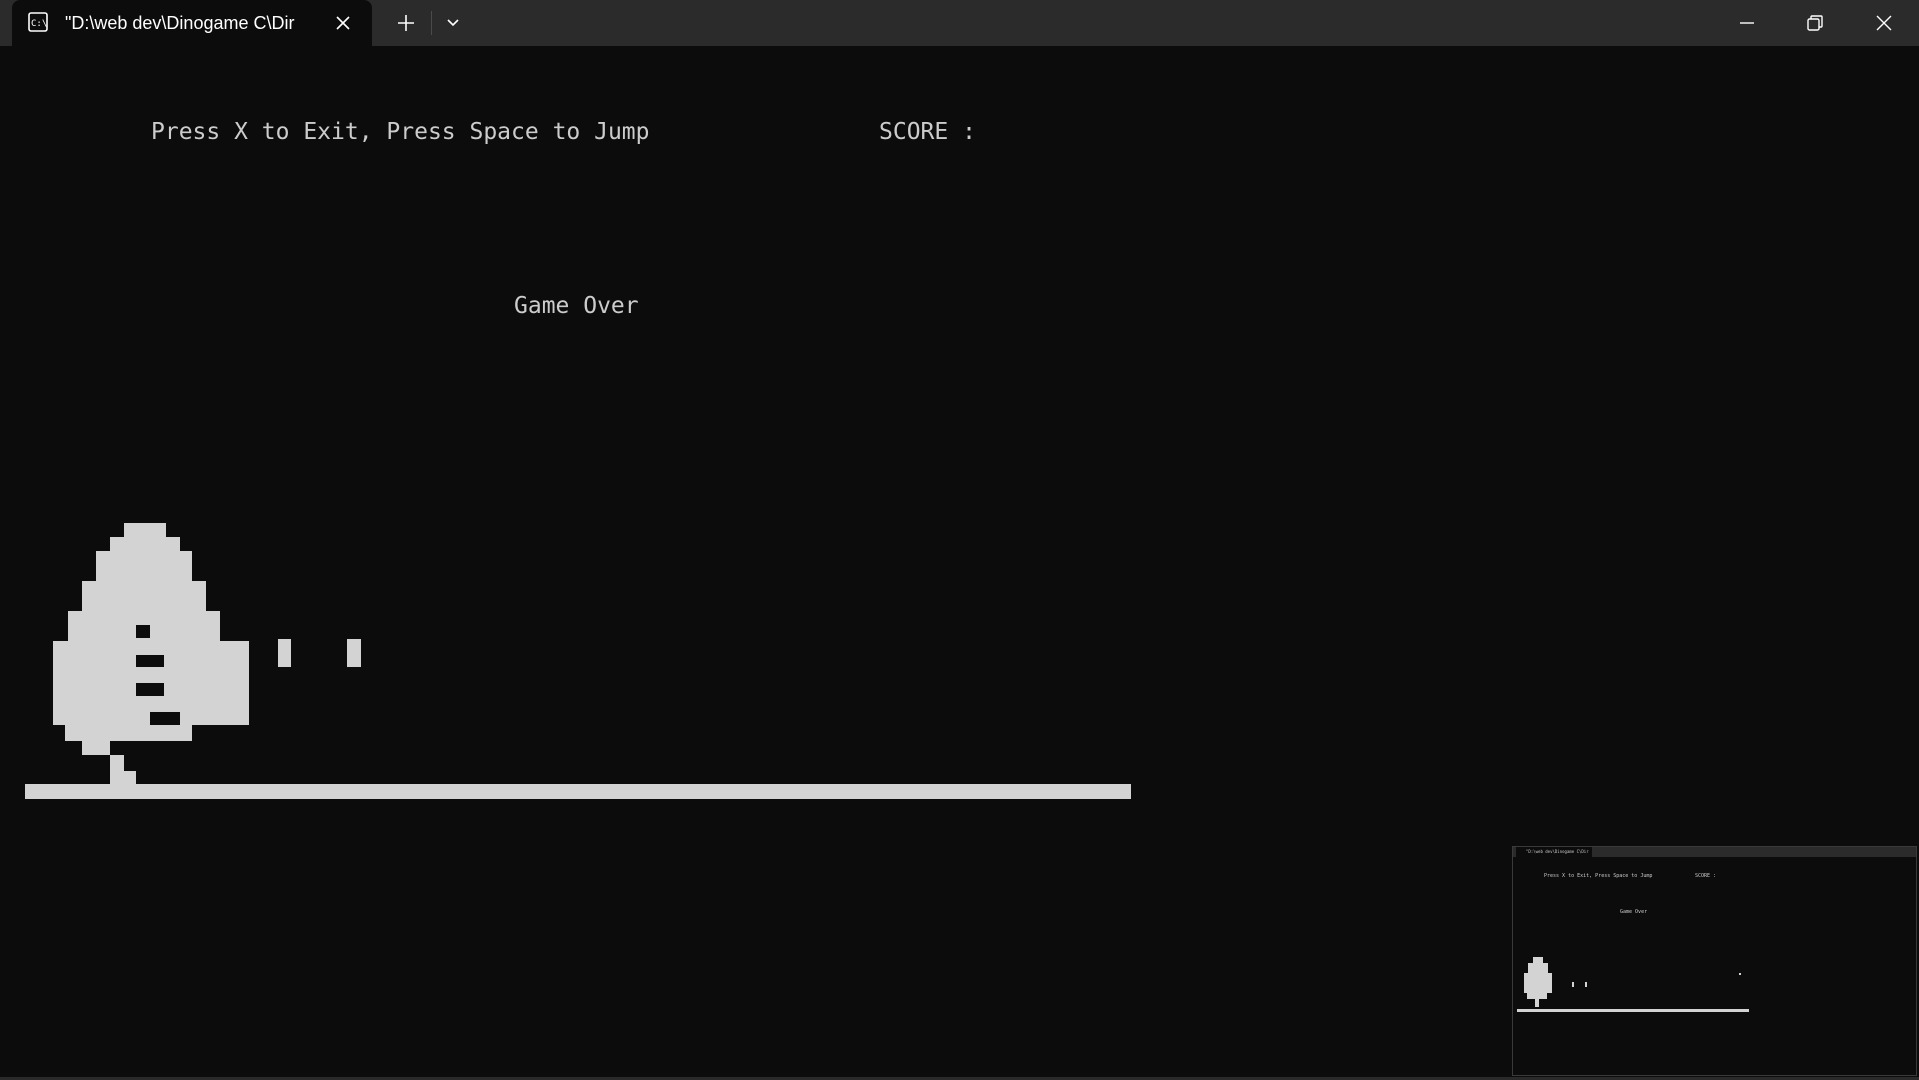  Describe the element at coordinates (453, 23) in the screenshot. I see `chevron-down-icon` at that location.